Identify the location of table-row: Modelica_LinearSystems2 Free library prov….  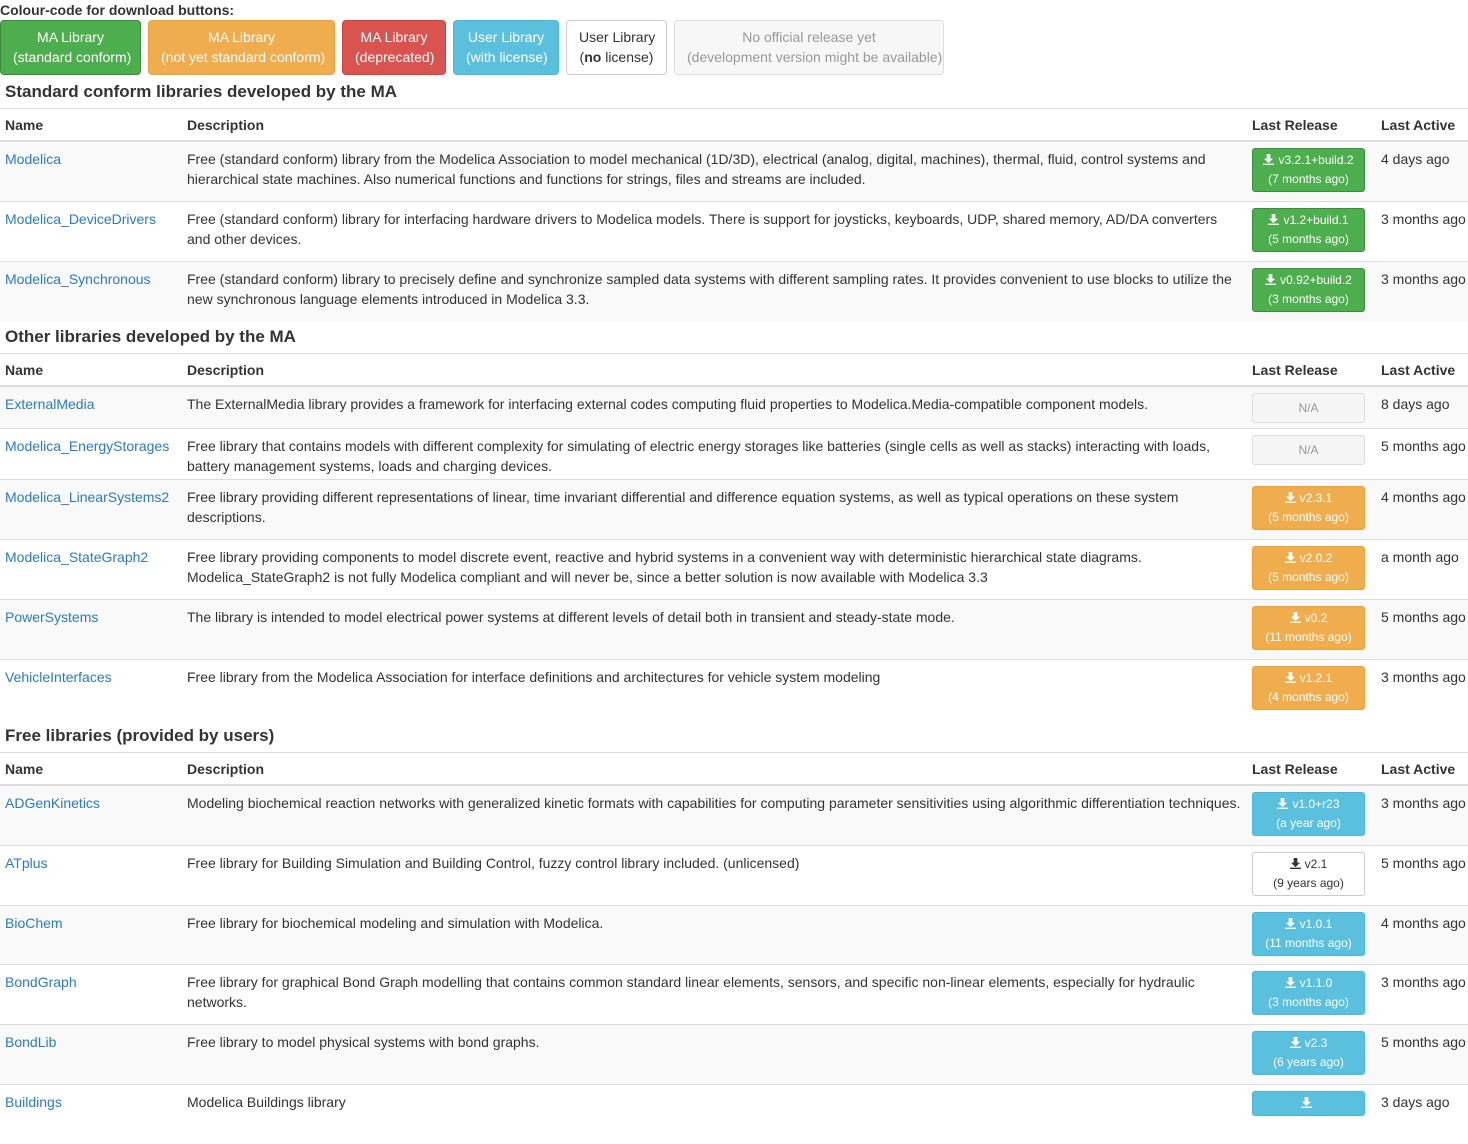
(734, 508).